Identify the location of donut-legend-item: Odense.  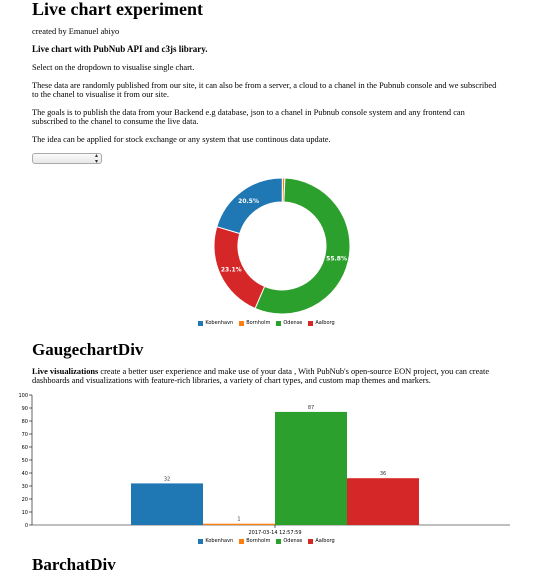
(289, 323).